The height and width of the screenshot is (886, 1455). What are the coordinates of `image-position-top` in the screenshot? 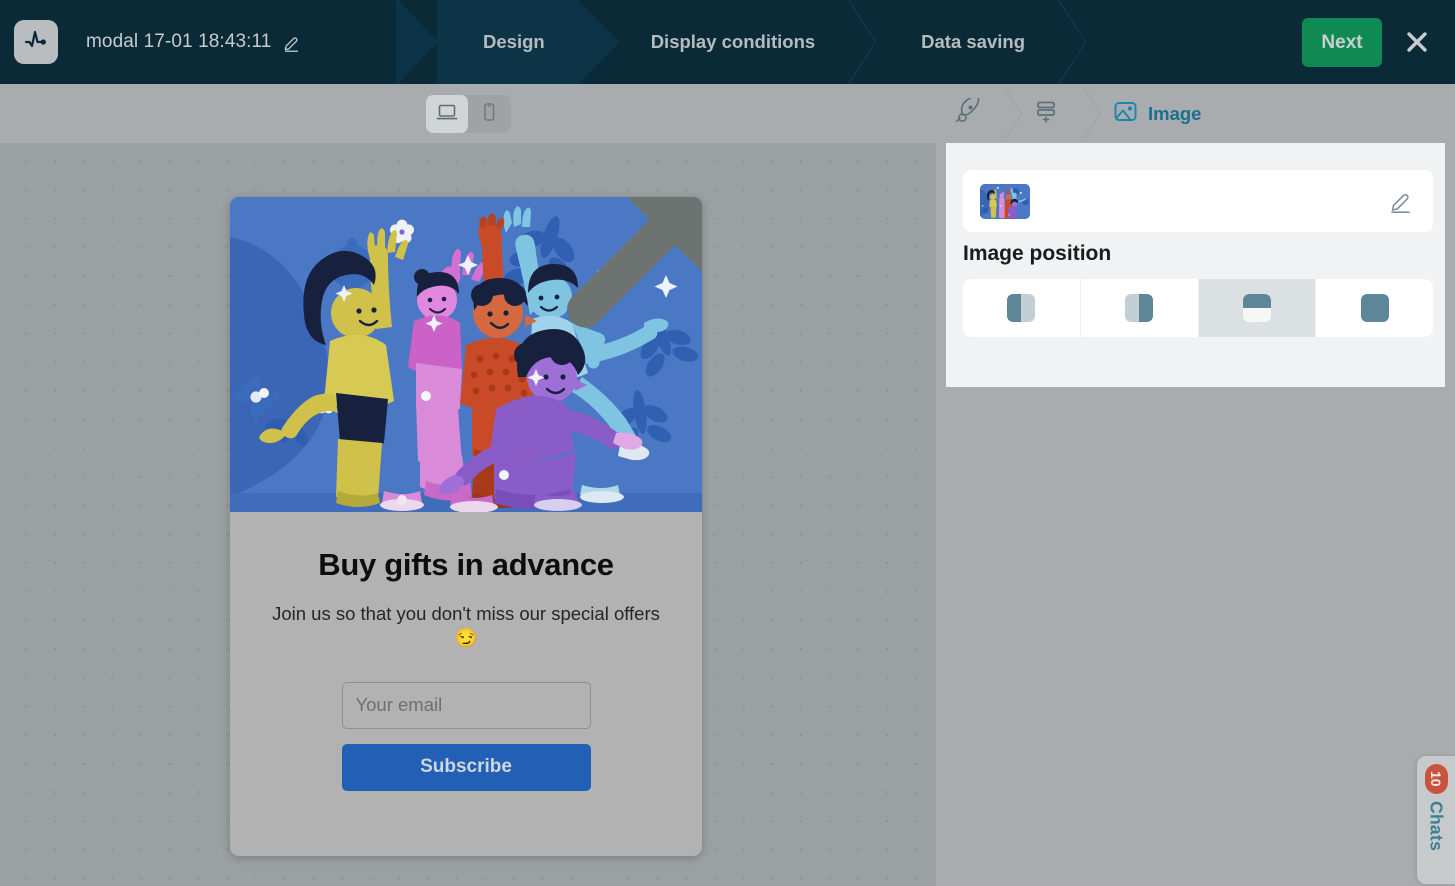 It's located at (1257, 308).